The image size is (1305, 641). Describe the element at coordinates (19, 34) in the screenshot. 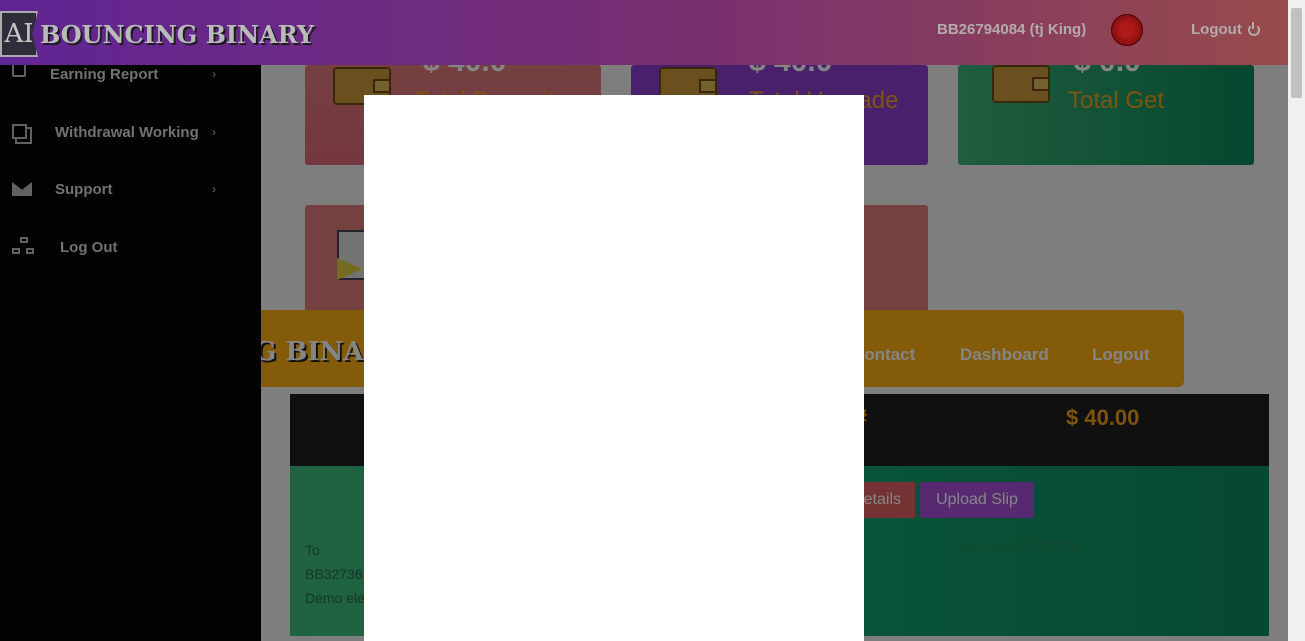

I see `logo-mark: AI` at that location.